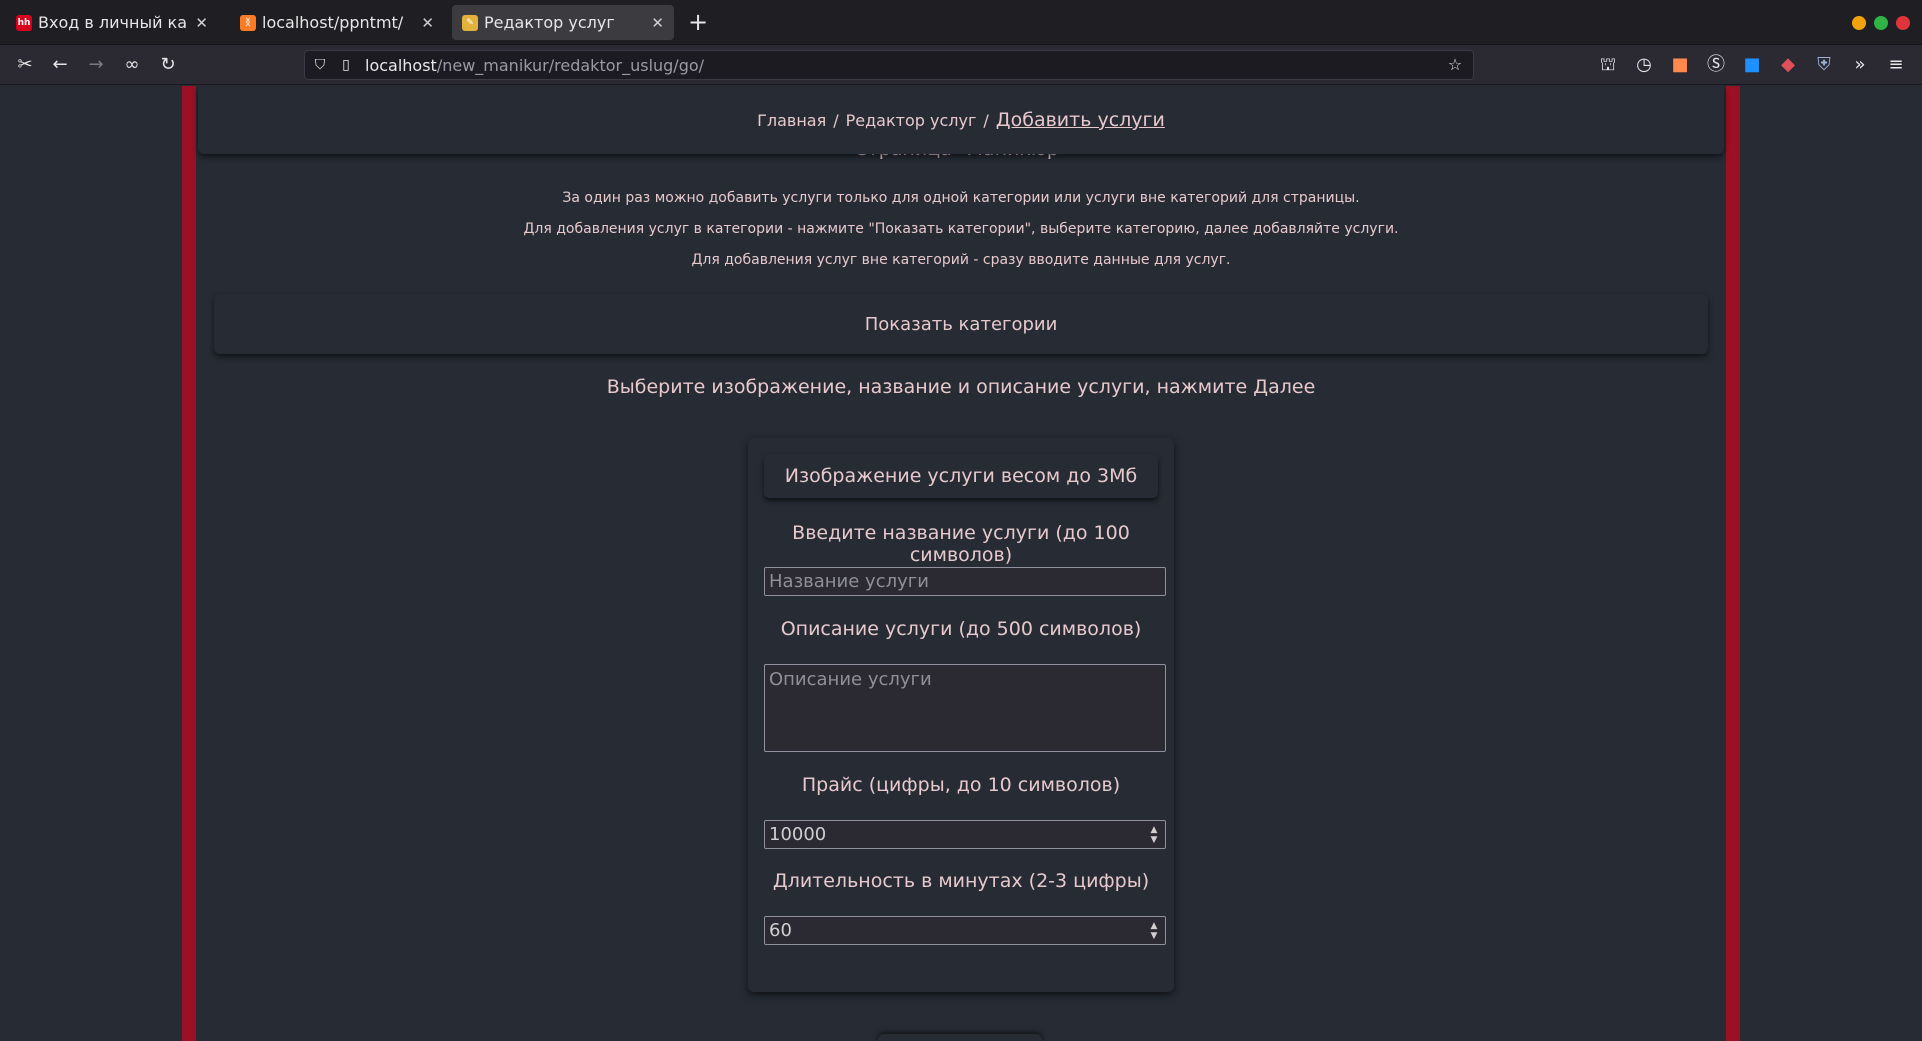  I want to click on history-clock-icon: ◷, so click(1644, 65).